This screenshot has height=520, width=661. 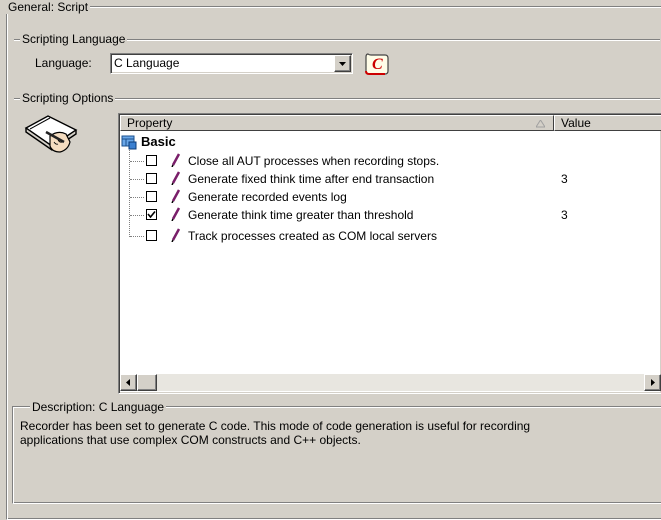 I want to click on scroll-thumb, so click(x=147, y=382).